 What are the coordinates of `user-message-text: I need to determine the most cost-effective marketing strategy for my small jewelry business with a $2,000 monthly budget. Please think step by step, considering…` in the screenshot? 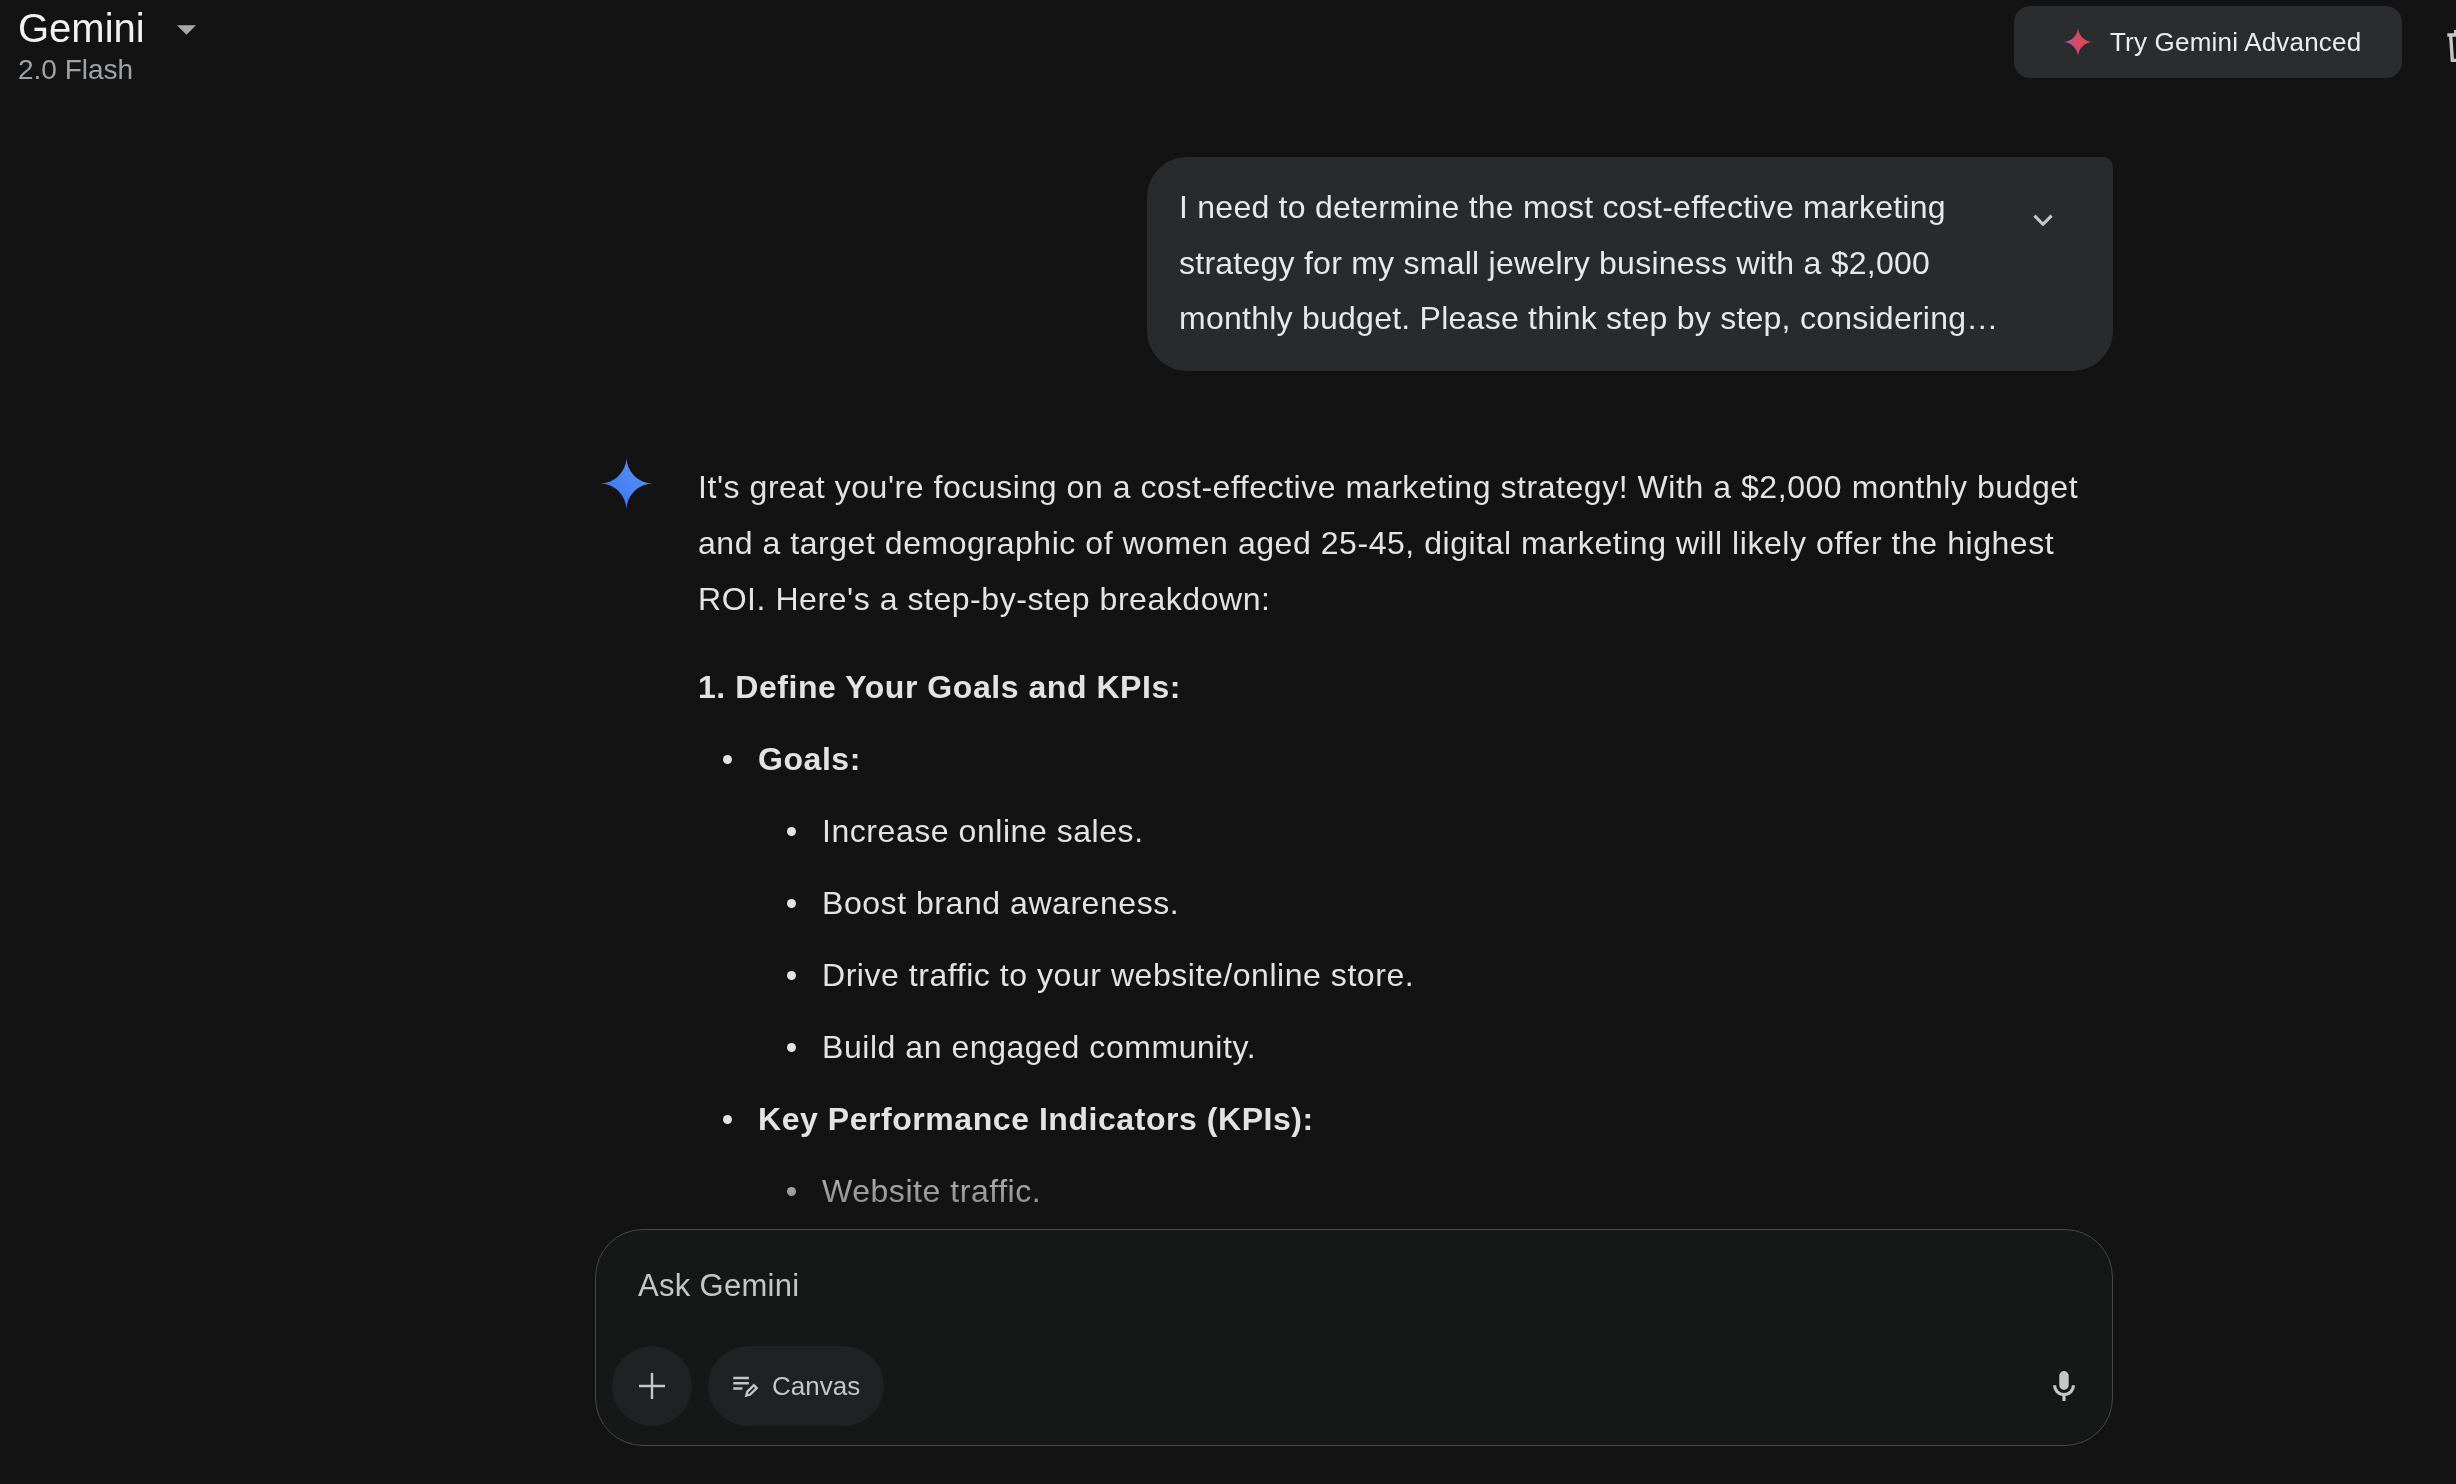 It's located at (1589, 263).